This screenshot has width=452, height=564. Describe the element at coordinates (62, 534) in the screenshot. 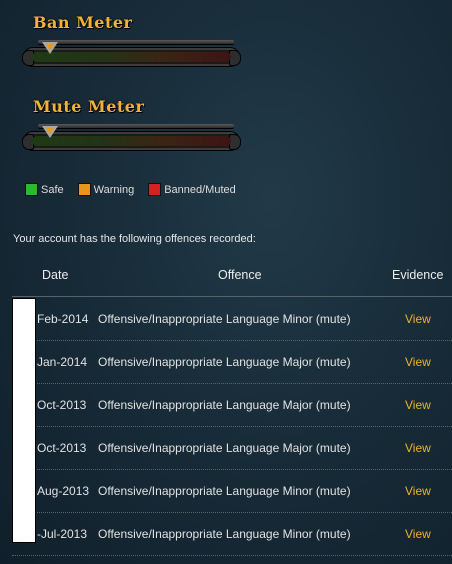

I see `offence-date: -Jul-2013` at that location.